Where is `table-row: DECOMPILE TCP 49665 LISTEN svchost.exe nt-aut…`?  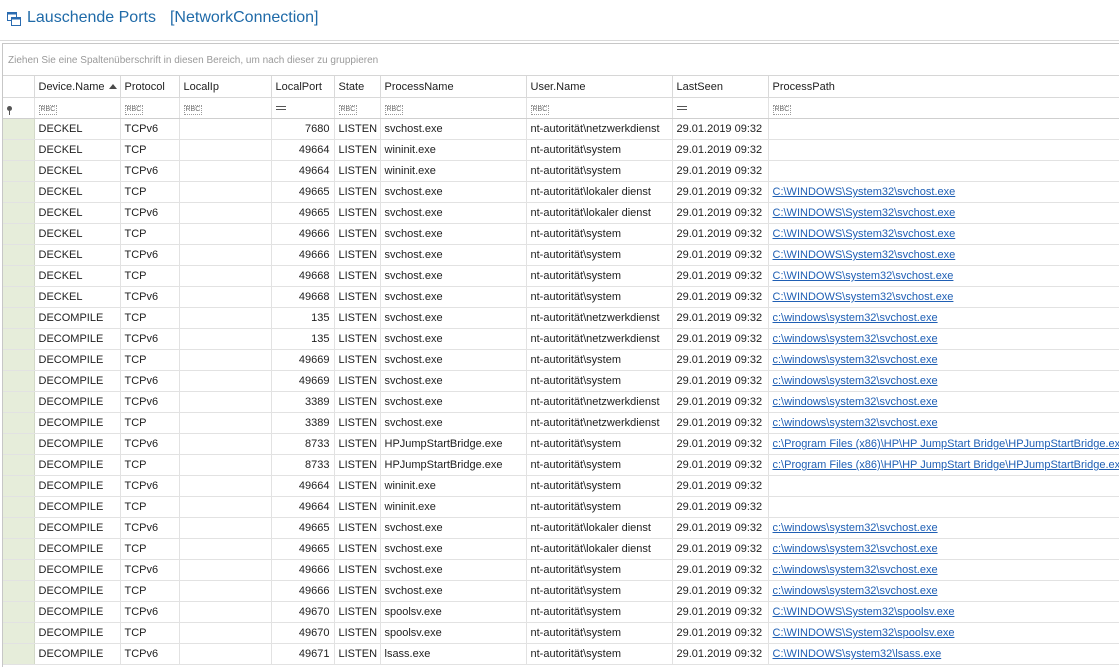 table-row: DECOMPILE TCP 49665 LISTEN svchost.exe nt-aut… is located at coordinates (561, 549).